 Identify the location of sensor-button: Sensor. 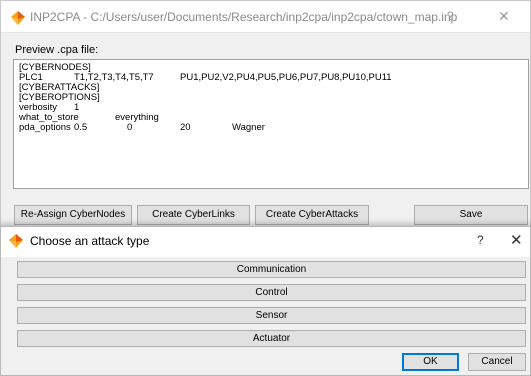
(271, 315).